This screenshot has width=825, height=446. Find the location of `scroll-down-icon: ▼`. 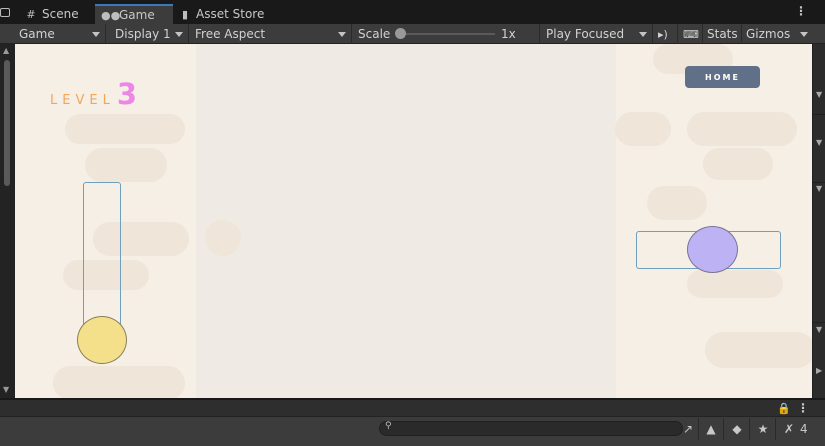

scroll-down-icon: ▼ is located at coordinates (6, 389).